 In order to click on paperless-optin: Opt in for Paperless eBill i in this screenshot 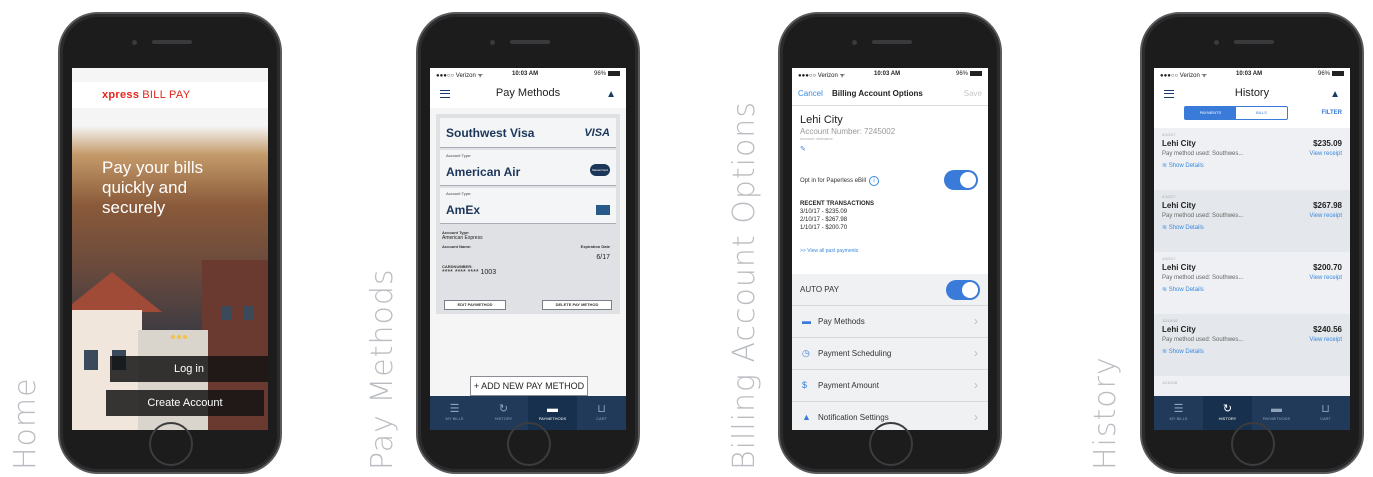, I will do `click(840, 181)`.